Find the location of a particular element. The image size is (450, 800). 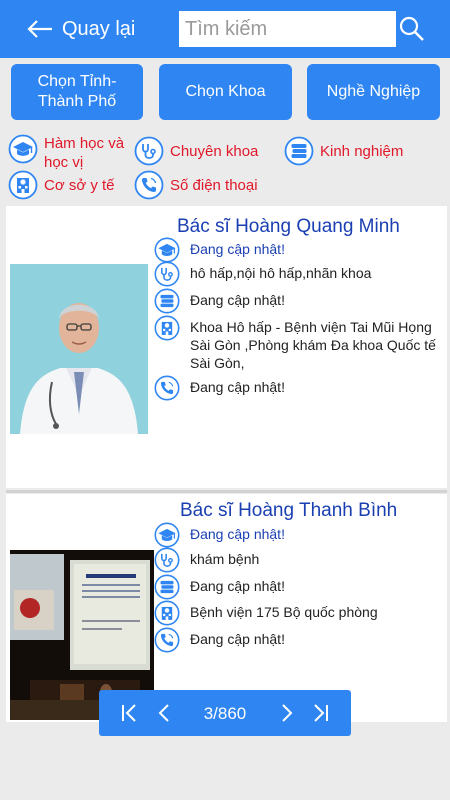

legend-phone: Số điện thoại is located at coordinates (209, 185).